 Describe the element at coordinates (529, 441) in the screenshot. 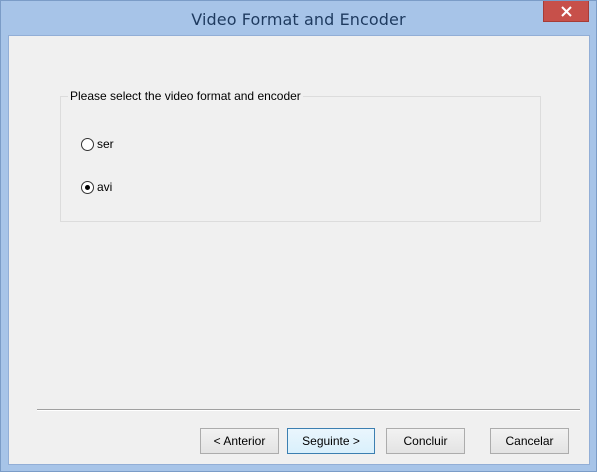

I see `cancel-button: Cancelar` at that location.